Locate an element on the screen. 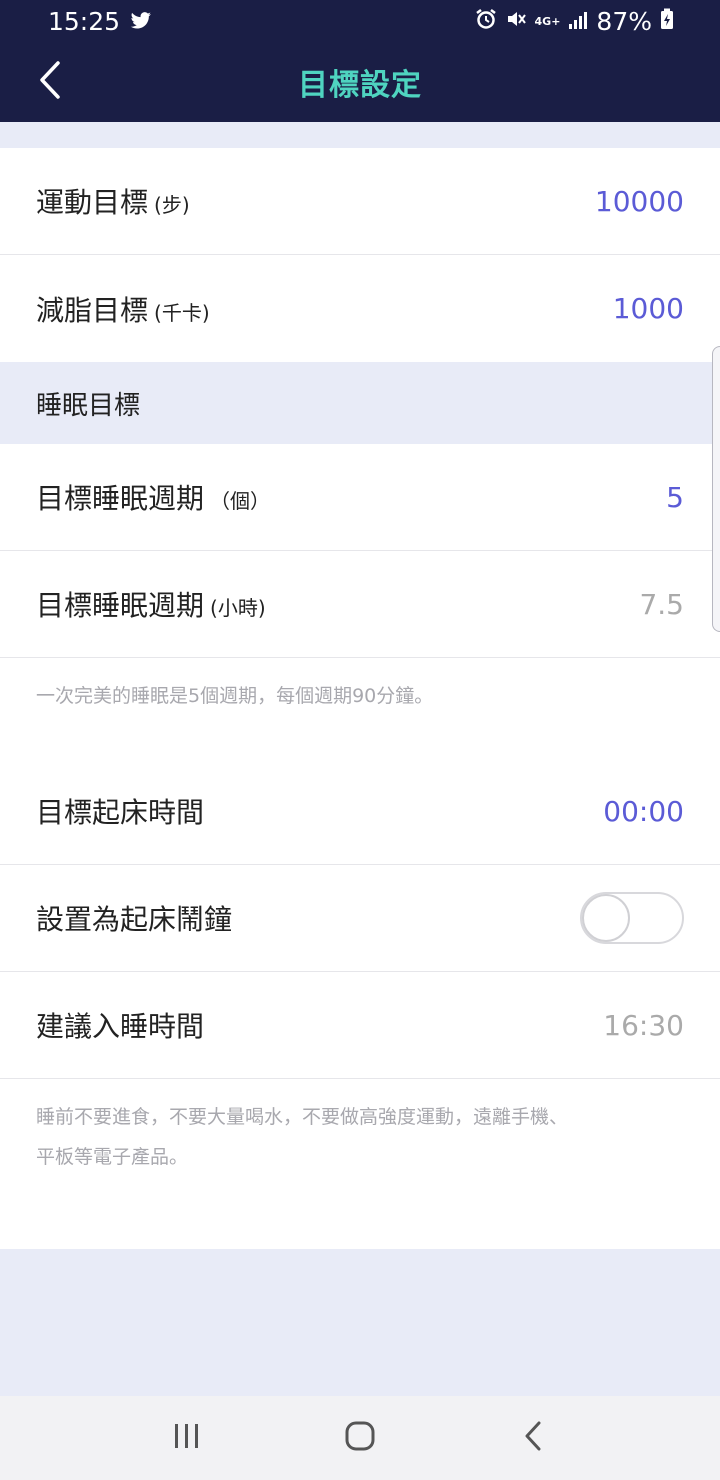 This screenshot has width=720, height=1480. exercise-goal-label: 運動目標 is located at coordinates (92, 202).